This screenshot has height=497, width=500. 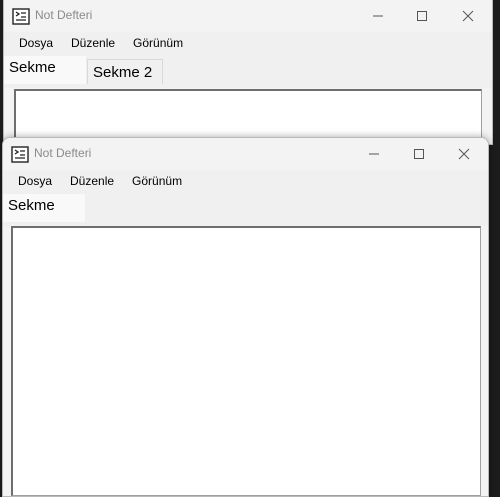 I want to click on desktop-background, so click(x=494, y=315).